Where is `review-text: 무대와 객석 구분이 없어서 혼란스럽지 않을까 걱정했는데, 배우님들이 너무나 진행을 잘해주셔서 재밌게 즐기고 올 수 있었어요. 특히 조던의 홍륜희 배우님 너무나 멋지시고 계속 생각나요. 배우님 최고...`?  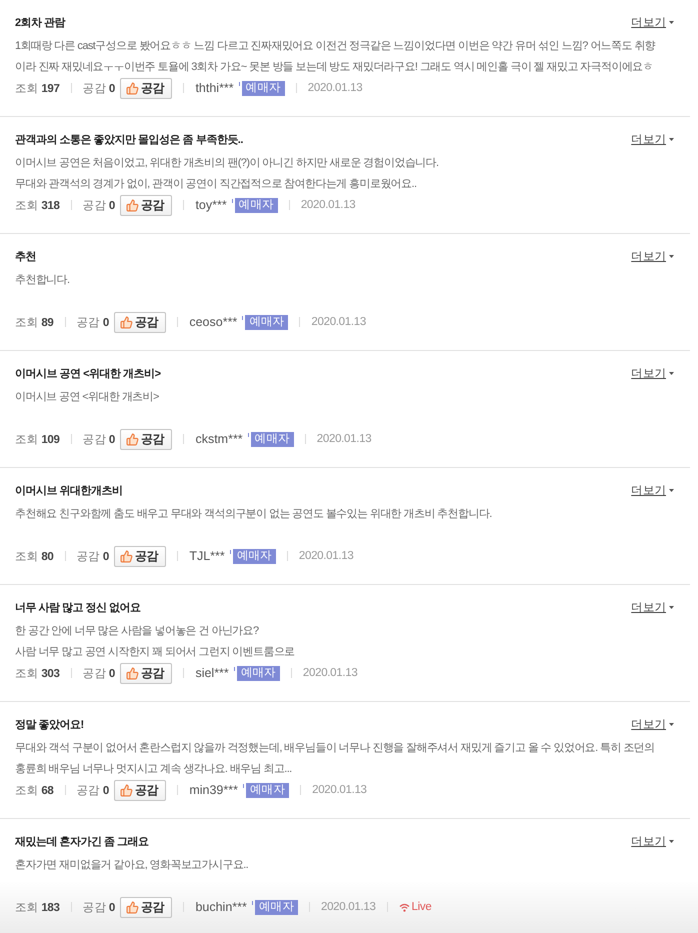 review-text: 무대와 객석 구분이 없어서 혼란스럽지 않을까 걱정했는데, 배우님들이 너무나 진행을 잘해주셔서 재밌게 즐기고 올 수 있었어요. 특히 조던의 홍륜희 배우님 너무나 멋지시고 계속 생각나요. 배우님 최고... is located at coordinates (334, 759).